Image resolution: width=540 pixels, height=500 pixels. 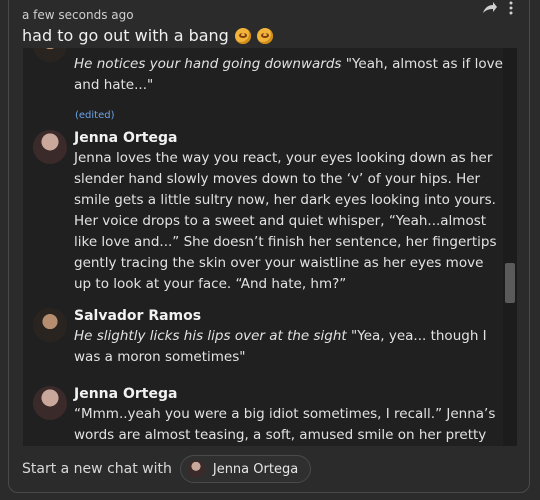 What do you see at coordinates (255, 469) in the screenshot?
I see `start-chat-name: Jenna Ortega` at bounding box center [255, 469].